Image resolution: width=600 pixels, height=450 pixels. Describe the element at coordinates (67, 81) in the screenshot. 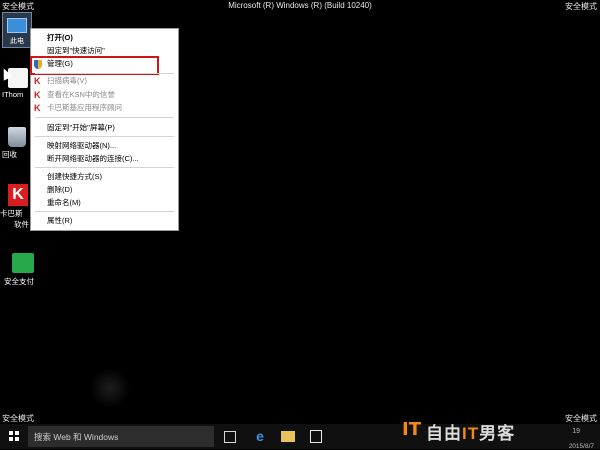

I see `menu-item-scan-virus: 扫描病毒(V)` at that location.